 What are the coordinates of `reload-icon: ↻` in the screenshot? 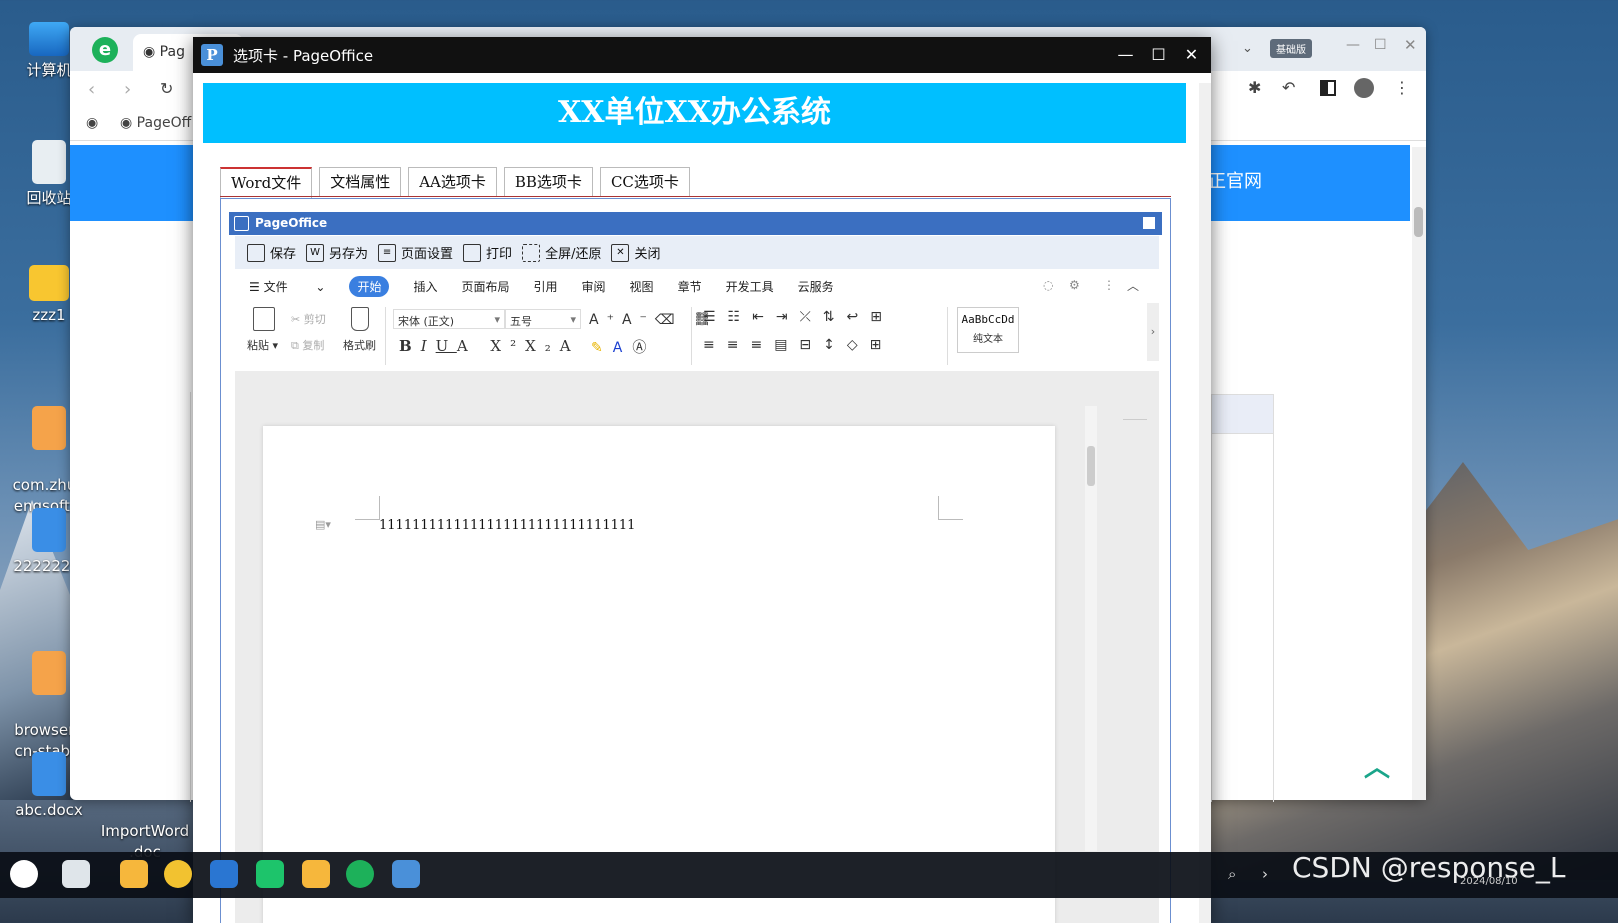 It's located at (166, 88).